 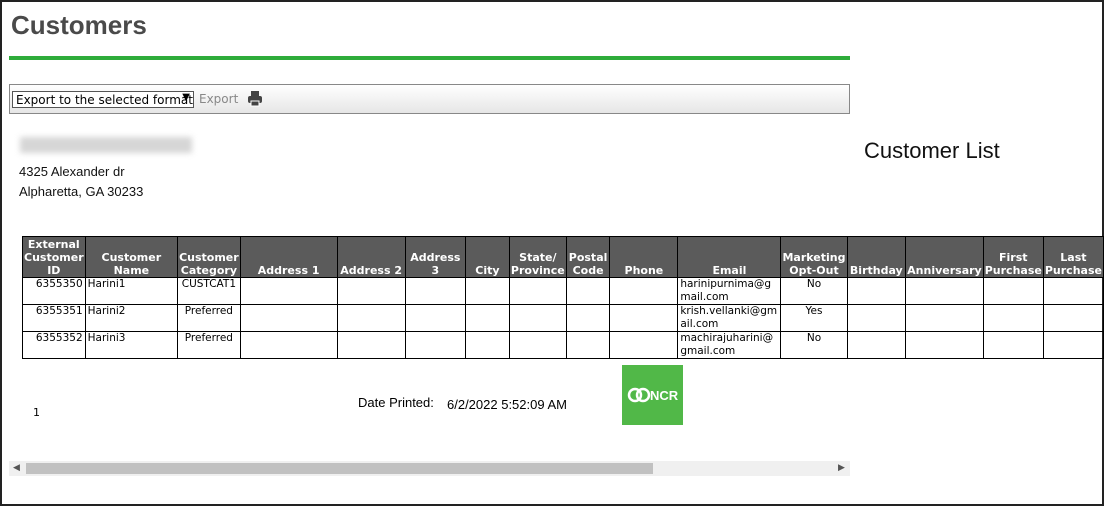 I want to click on date-printed-label: Date Printed:, so click(x=396, y=402).